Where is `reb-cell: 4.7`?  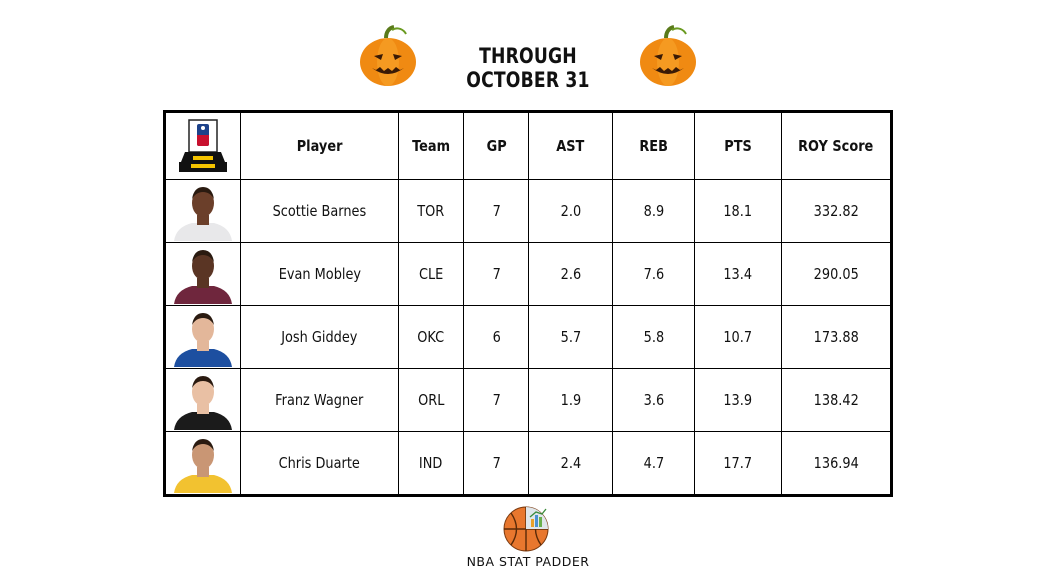 reb-cell: 4.7 is located at coordinates (653, 463).